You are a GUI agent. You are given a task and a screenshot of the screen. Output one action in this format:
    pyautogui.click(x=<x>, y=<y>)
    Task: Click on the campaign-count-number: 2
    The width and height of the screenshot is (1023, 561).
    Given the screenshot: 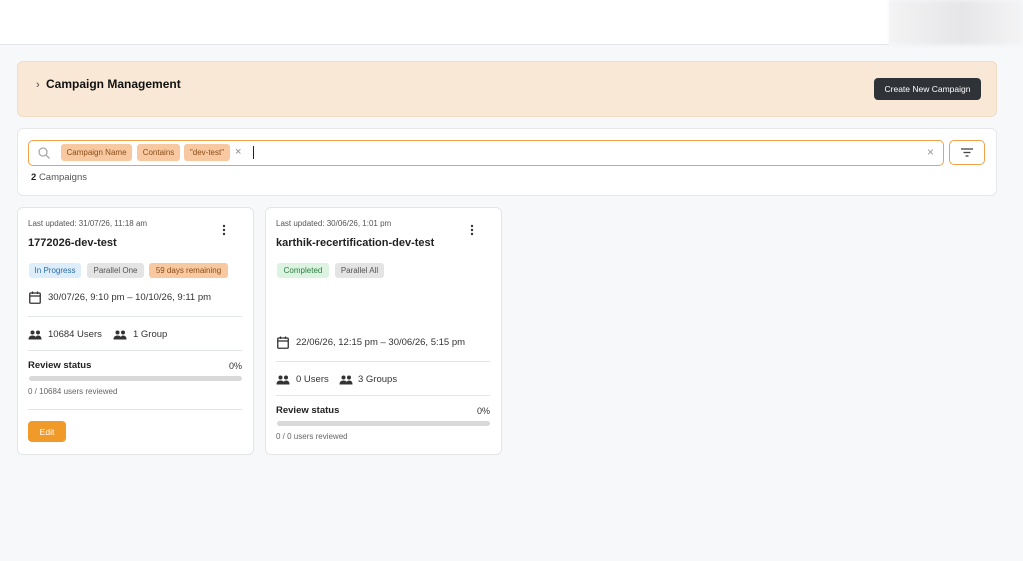 What is the action you would take?
    pyautogui.click(x=34, y=177)
    